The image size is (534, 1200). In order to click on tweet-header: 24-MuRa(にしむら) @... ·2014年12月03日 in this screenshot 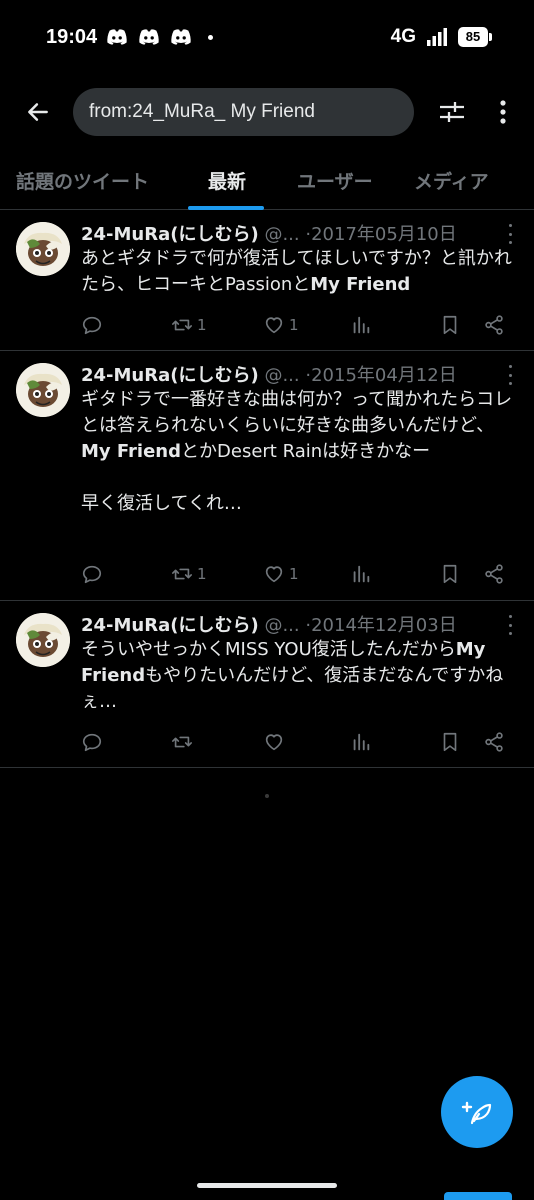, I will do `click(299, 624)`.